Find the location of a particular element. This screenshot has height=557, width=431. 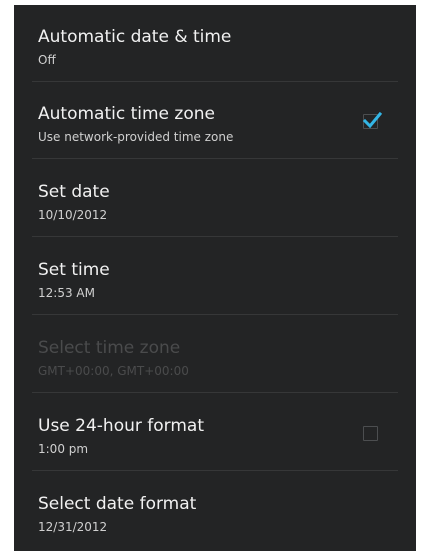

setting-title: Set date is located at coordinates (74, 192).